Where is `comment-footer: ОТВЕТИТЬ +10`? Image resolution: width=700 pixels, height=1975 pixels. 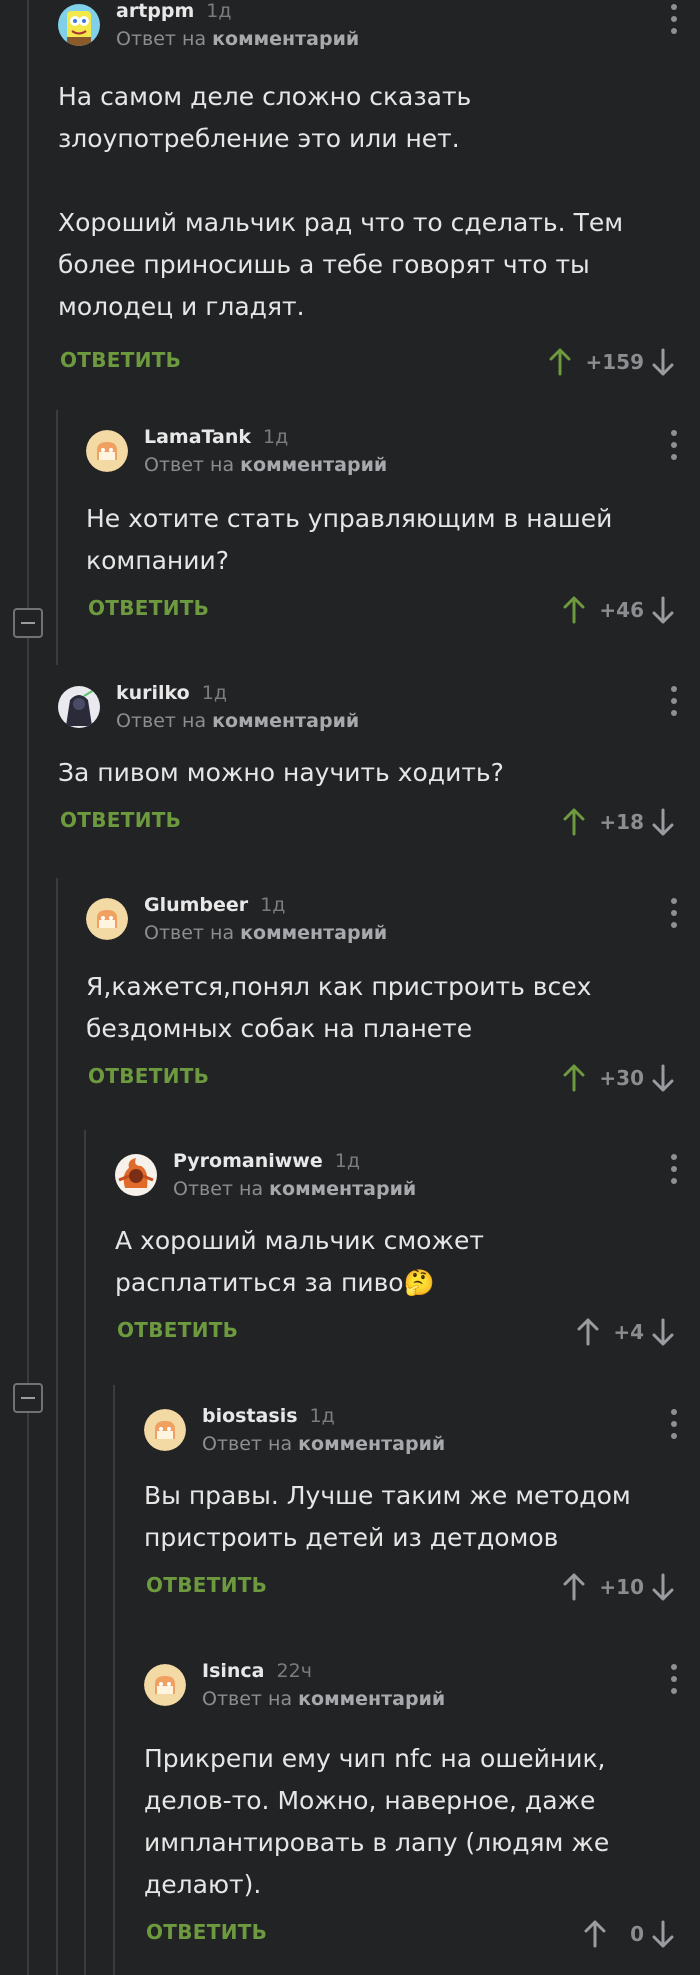 comment-footer: ОТВЕТИТЬ +10 is located at coordinates (422, 1587).